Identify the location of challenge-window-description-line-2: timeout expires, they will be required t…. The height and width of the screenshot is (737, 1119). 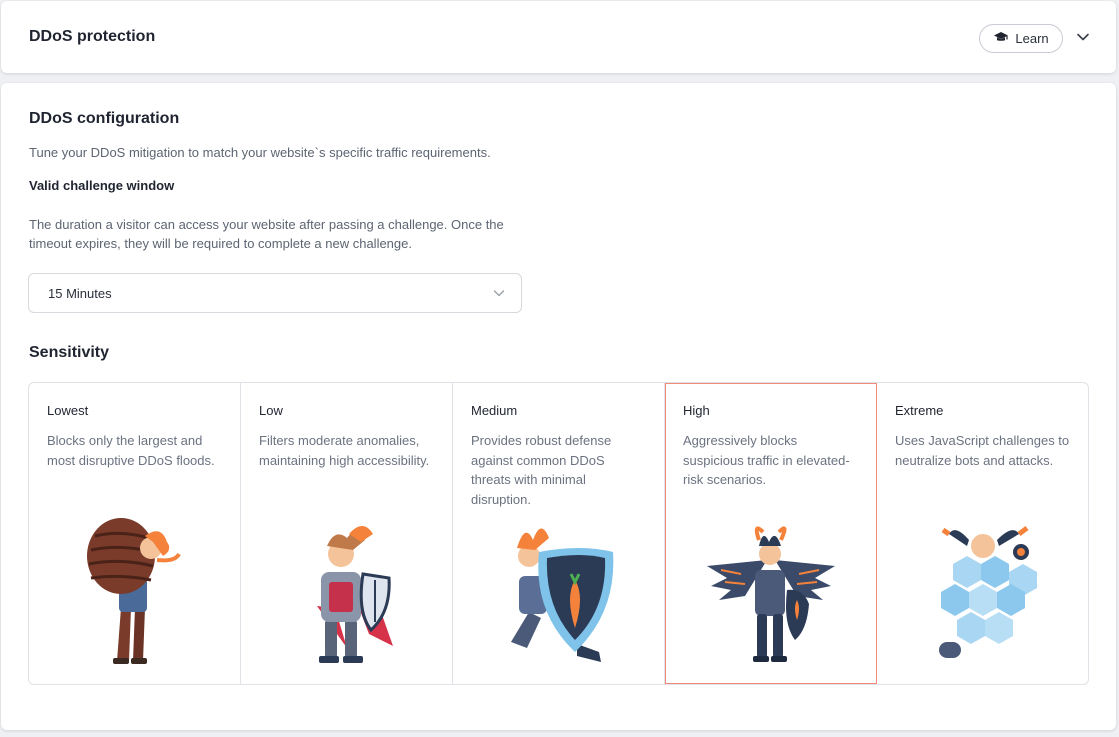
(220, 243).